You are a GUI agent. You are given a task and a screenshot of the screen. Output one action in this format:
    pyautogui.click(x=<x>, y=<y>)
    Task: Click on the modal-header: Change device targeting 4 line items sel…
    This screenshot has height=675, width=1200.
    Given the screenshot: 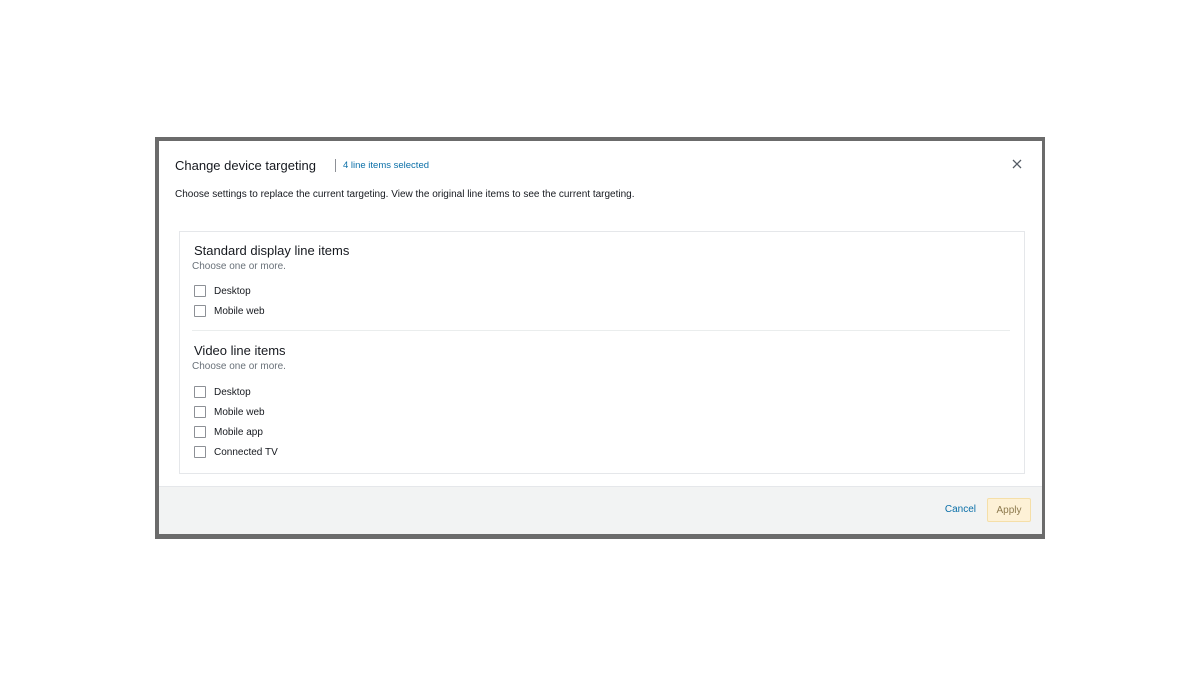 What is the action you would take?
    pyautogui.click(x=600, y=165)
    